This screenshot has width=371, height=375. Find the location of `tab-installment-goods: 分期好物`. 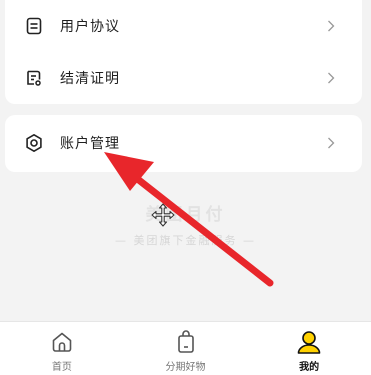

tab-installment-goods: 分期好物 is located at coordinates (186, 348).